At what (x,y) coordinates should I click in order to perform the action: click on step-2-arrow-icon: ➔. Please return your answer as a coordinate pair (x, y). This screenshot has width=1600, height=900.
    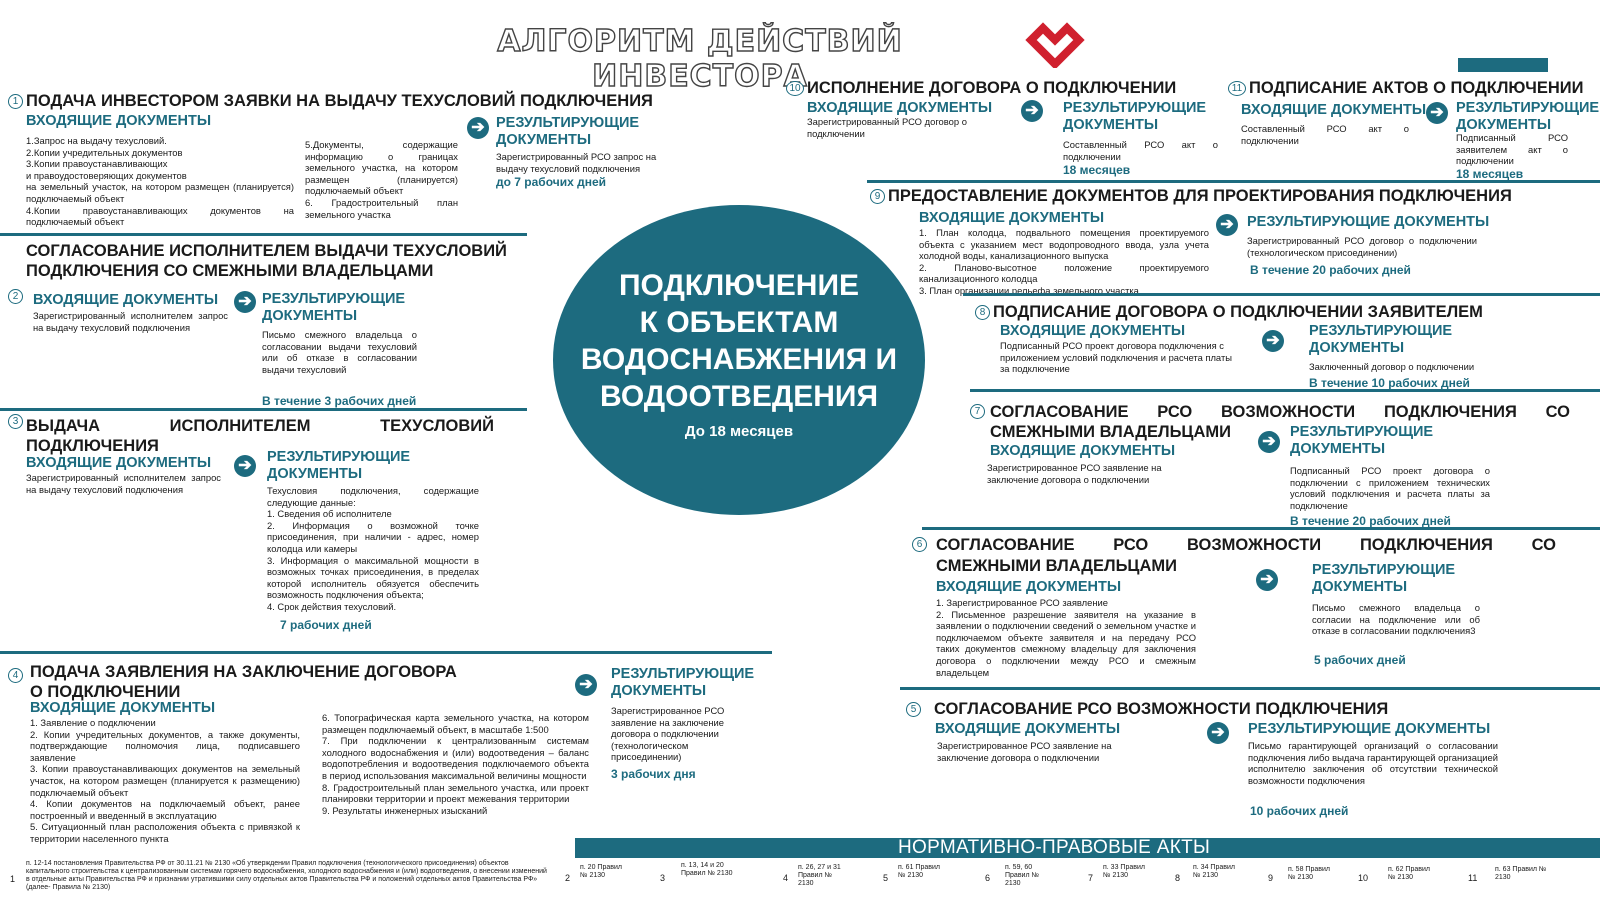
    Looking at the image, I should click on (245, 302).